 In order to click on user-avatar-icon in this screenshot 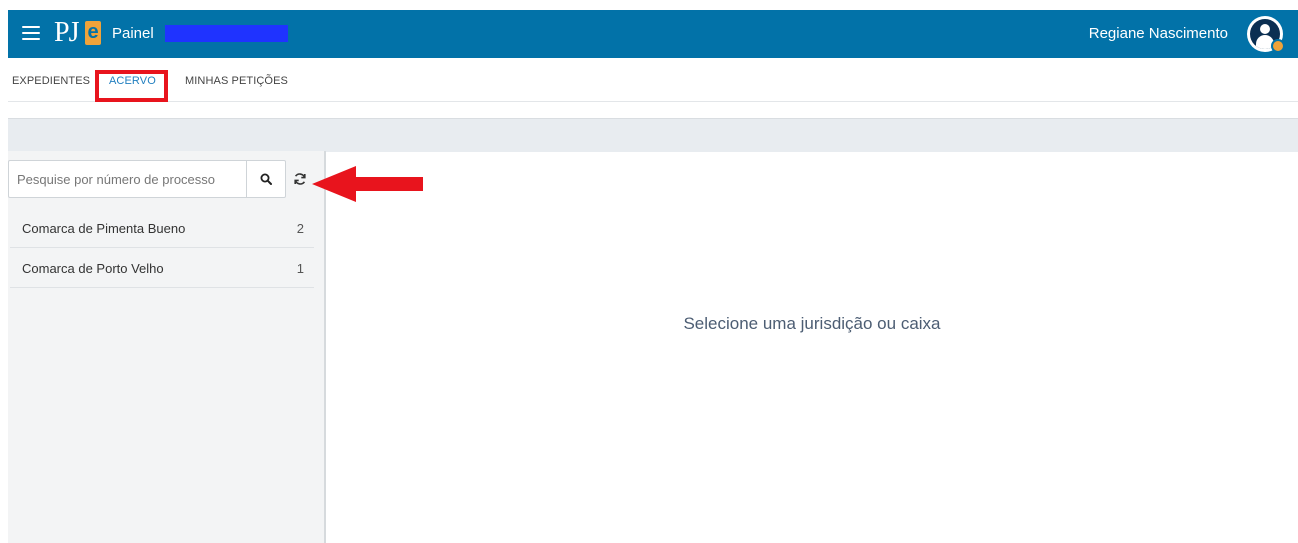, I will do `click(1266, 34)`.